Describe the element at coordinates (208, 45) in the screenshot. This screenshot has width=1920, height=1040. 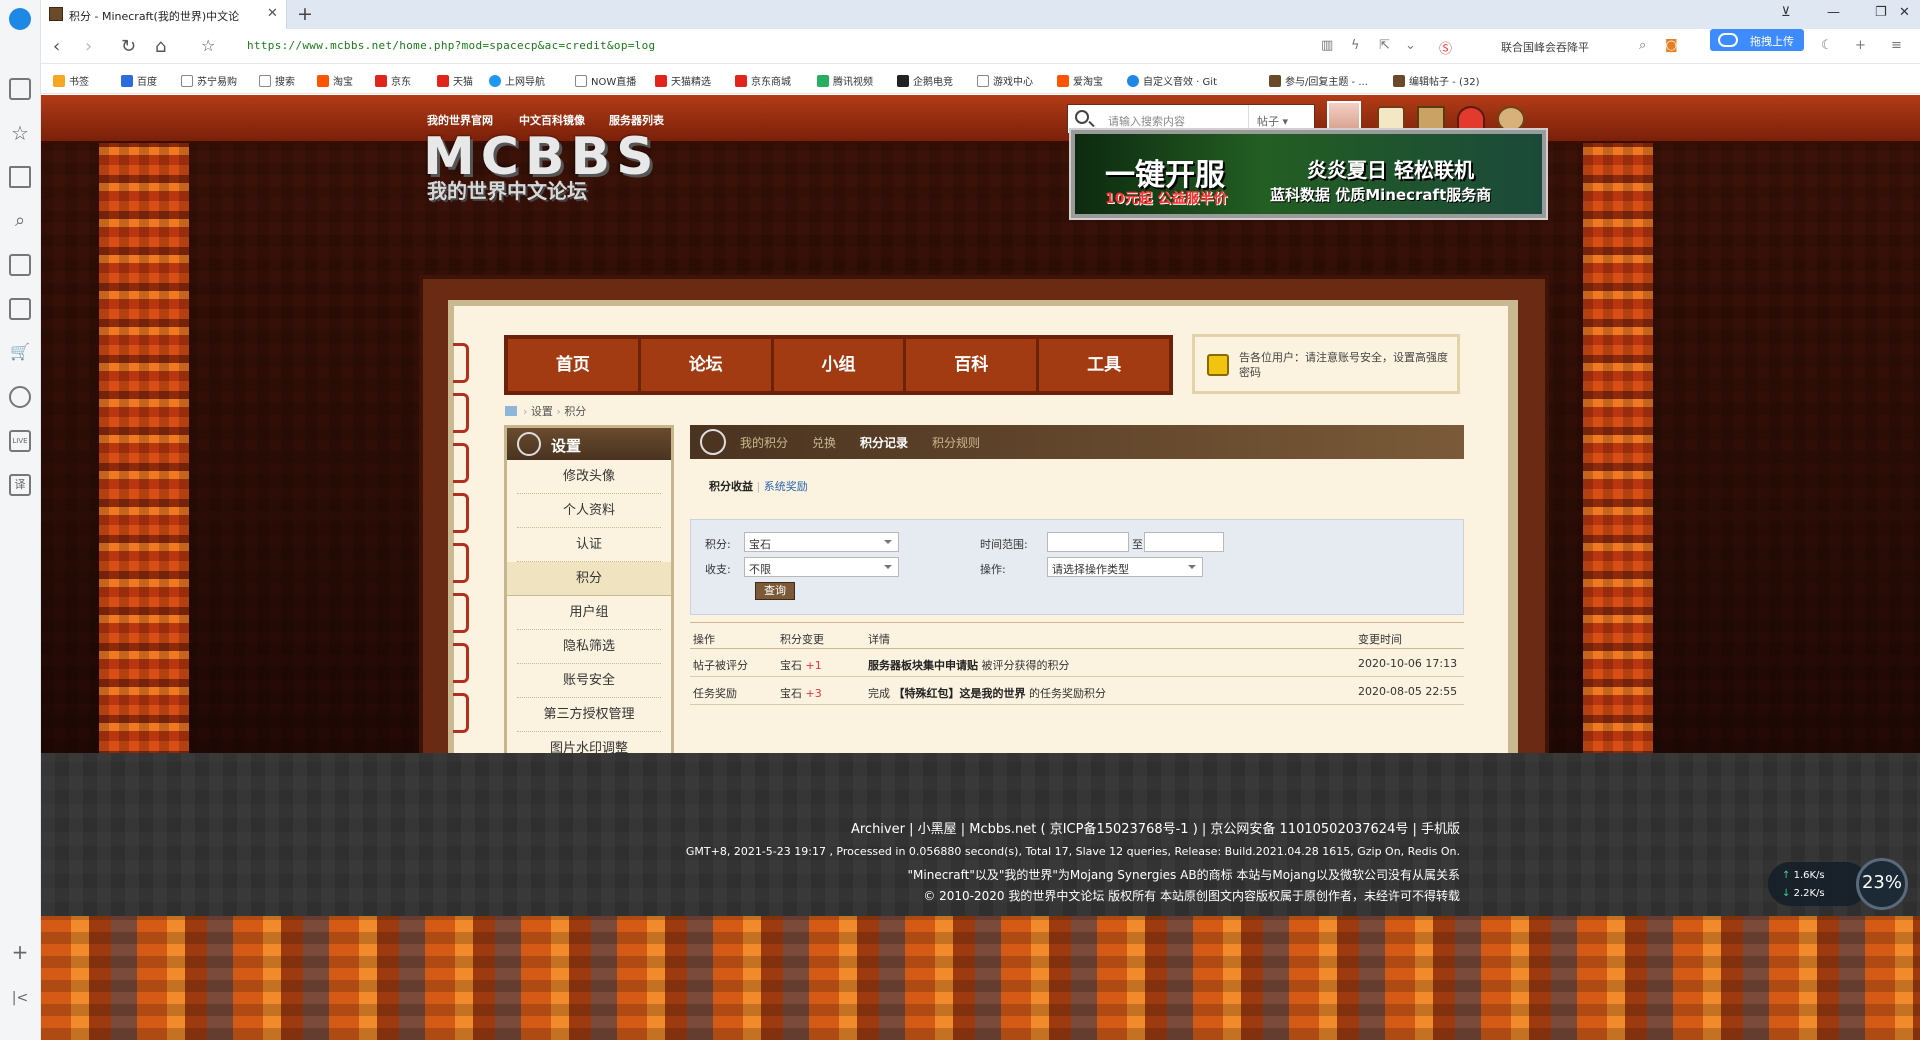
I see `bookmark-star-icon: ☆` at that location.